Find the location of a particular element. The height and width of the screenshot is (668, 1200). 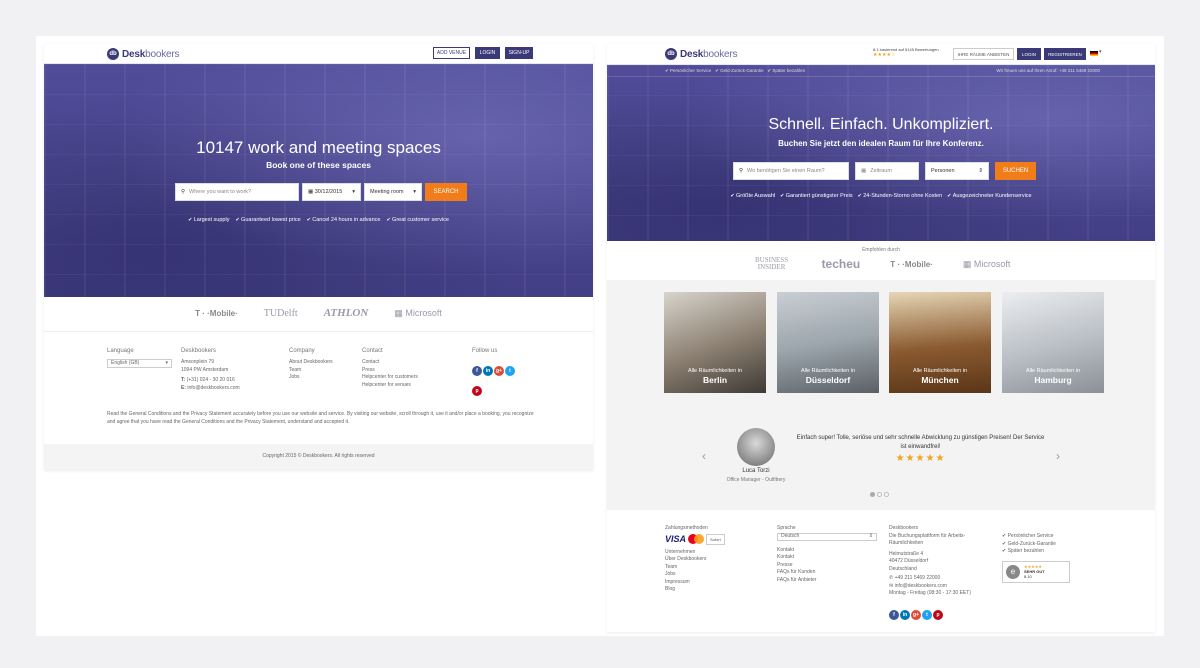

location-input: ⚲ Where you want to work? is located at coordinates (237, 192).